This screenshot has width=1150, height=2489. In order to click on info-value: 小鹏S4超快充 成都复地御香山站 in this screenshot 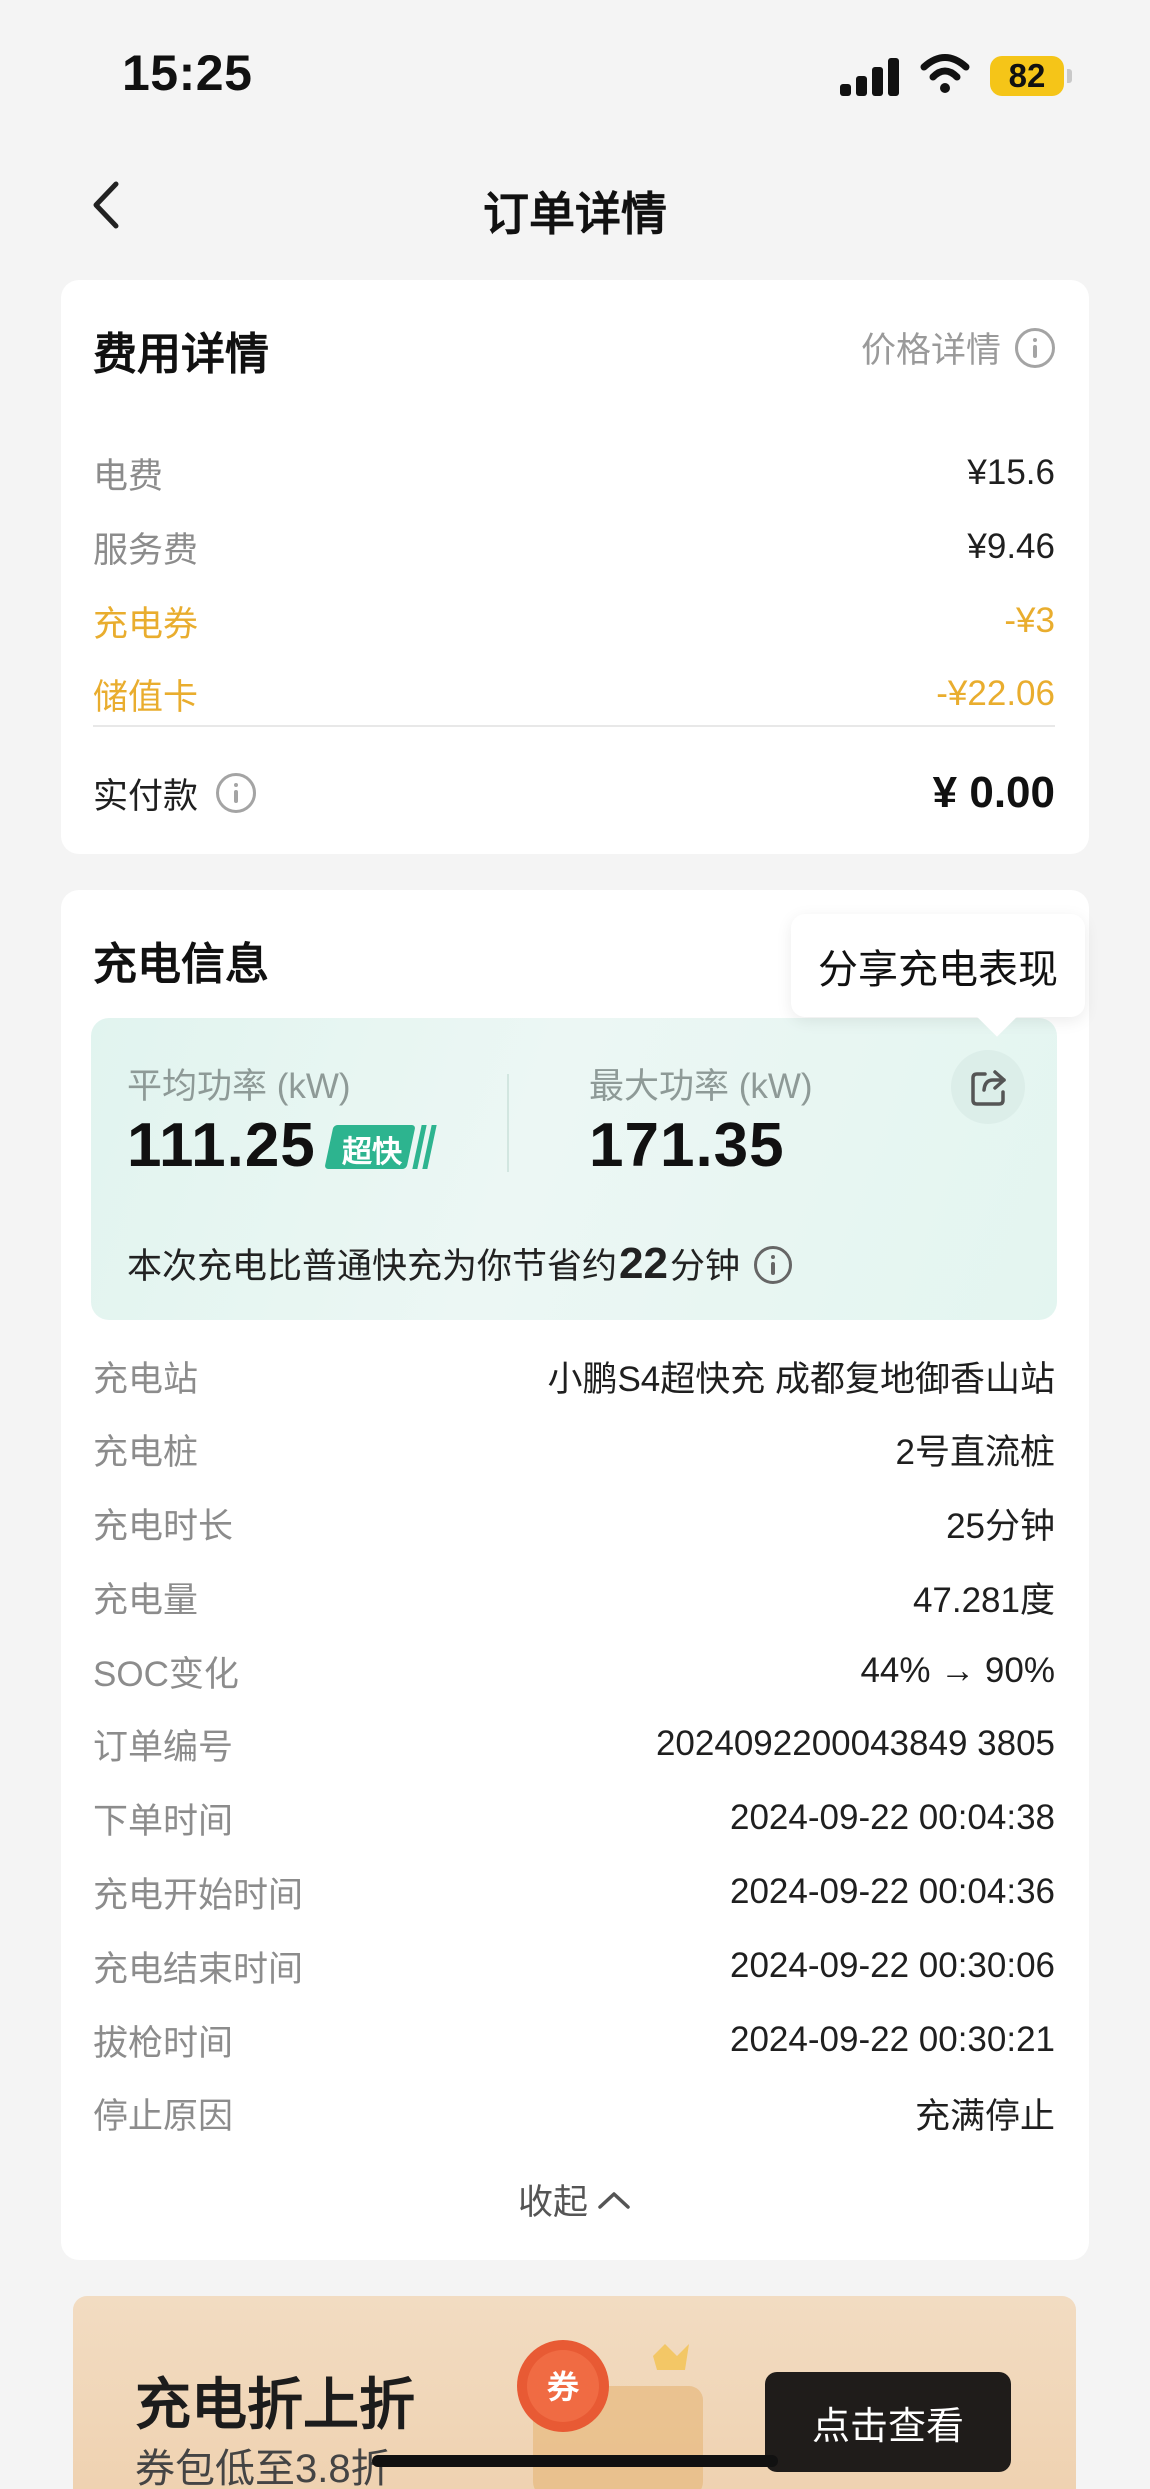, I will do `click(801, 1379)`.